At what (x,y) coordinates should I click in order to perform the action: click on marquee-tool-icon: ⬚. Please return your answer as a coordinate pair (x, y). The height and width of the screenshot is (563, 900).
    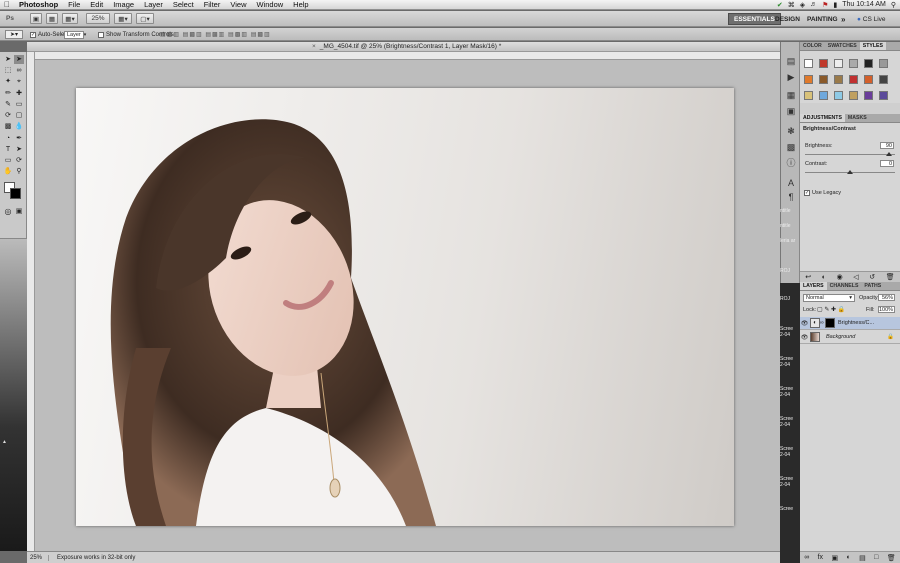
    Looking at the image, I should click on (8, 70).